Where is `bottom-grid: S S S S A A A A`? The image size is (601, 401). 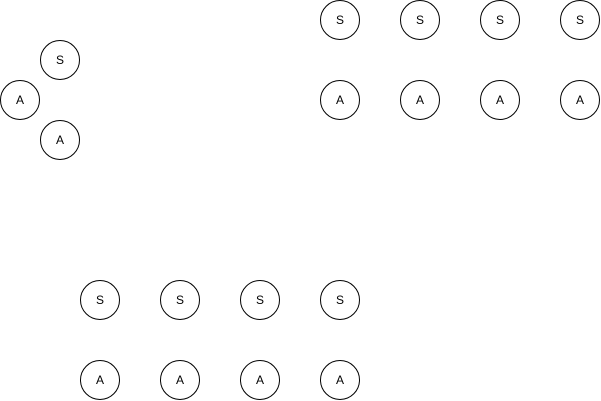
bottom-grid: S S S S A A A A is located at coordinates (220, 340).